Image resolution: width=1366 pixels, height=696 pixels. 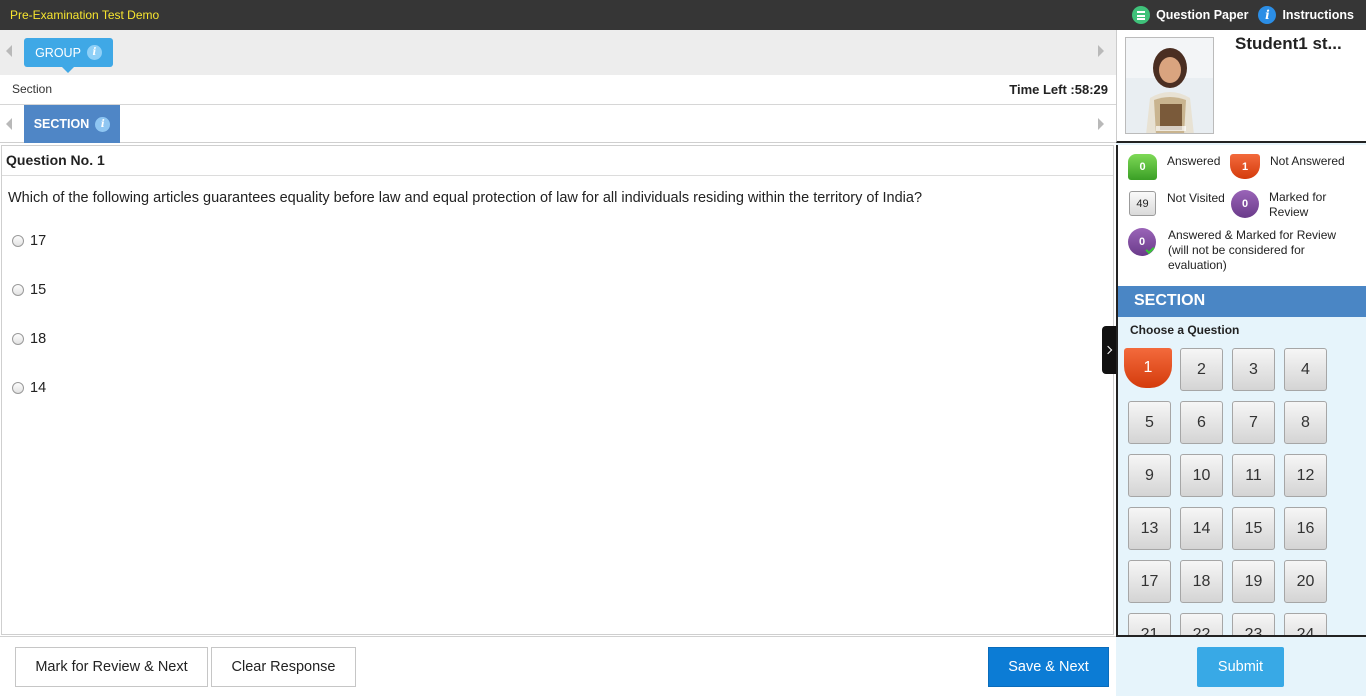 What do you see at coordinates (38, 339) in the screenshot?
I see `option-label: 18` at bounding box center [38, 339].